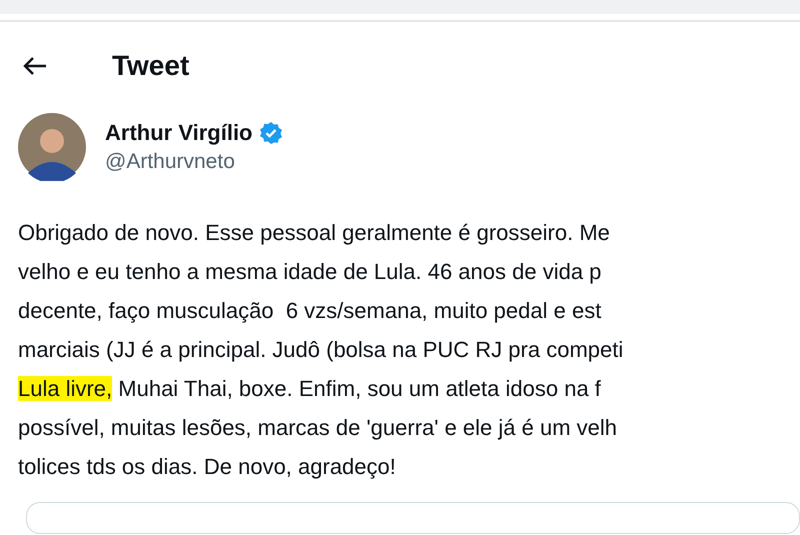  What do you see at coordinates (35, 66) in the screenshot?
I see `back-arrow-icon` at bounding box center [35, 66].